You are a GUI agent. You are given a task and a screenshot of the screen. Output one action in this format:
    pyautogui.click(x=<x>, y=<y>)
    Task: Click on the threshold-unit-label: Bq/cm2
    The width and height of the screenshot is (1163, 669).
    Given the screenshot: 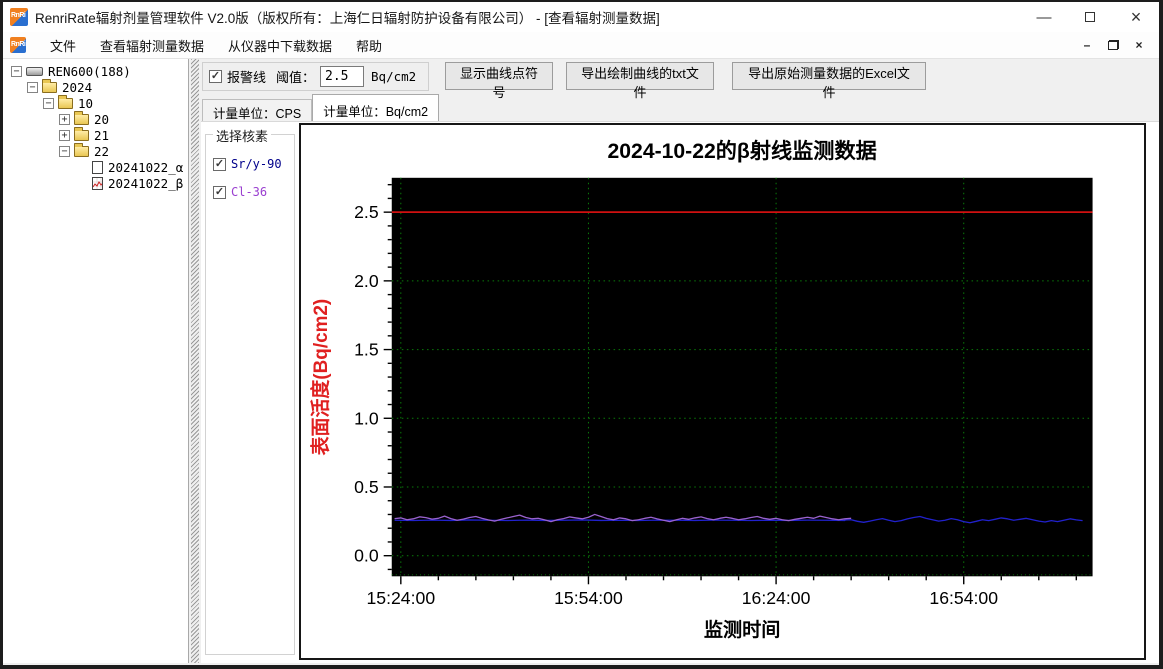 What is the action you would take?
    pyautogui.click(x=394, y=76)
    